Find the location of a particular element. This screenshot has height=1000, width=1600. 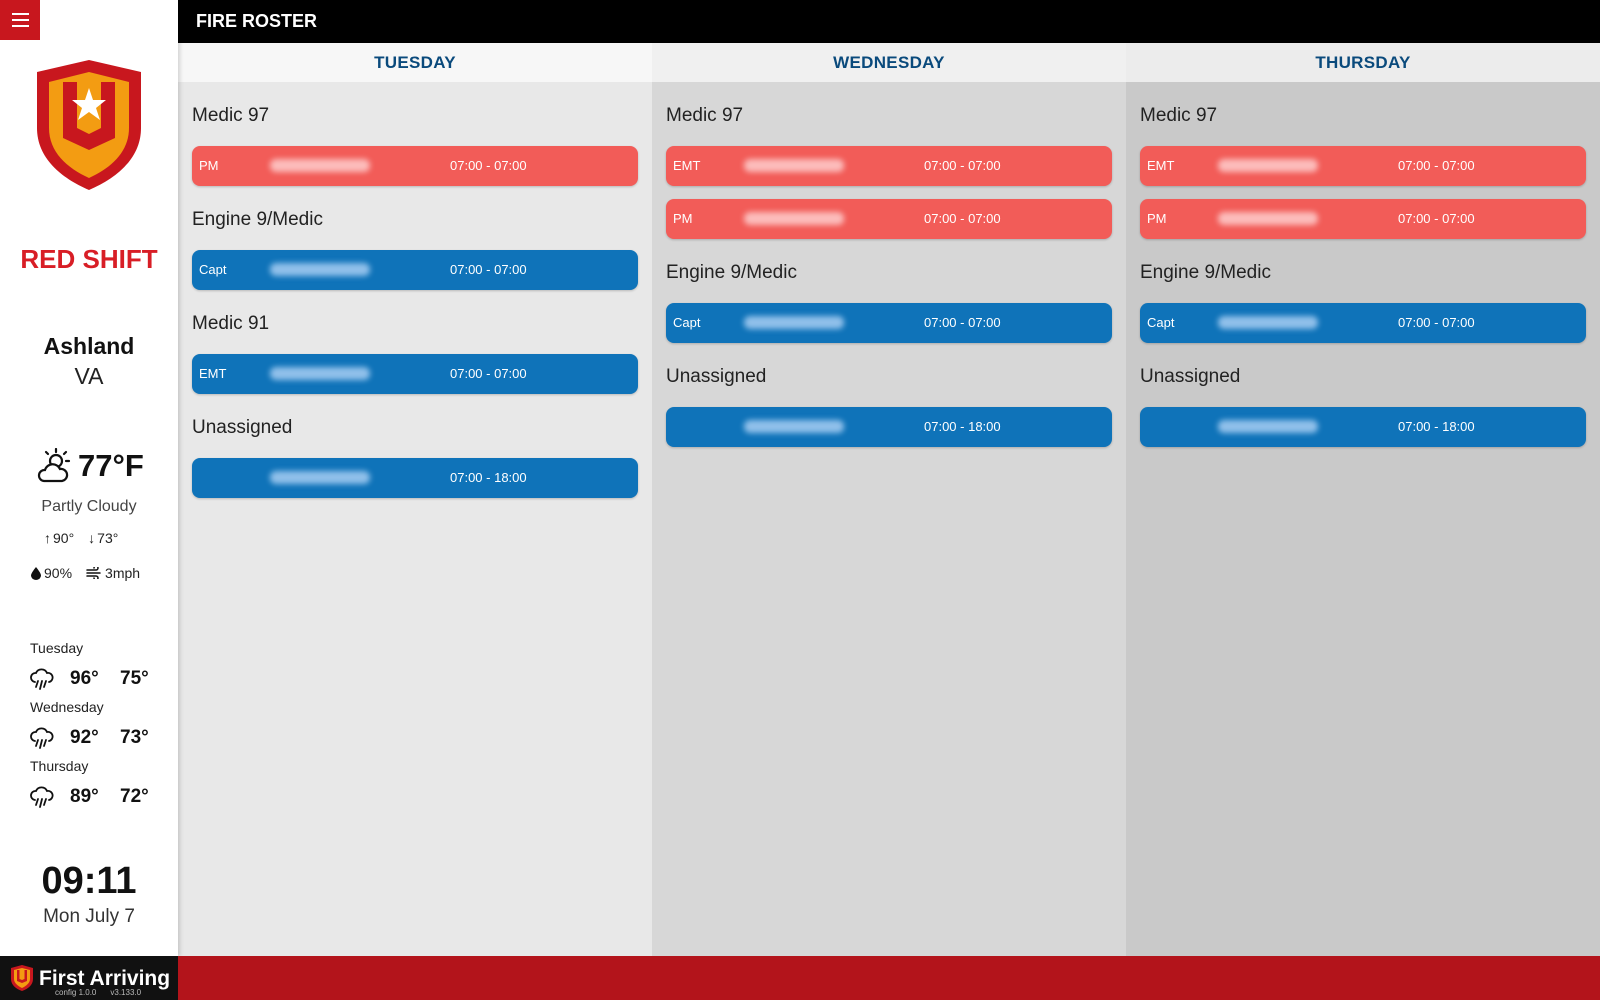

high-low: ↑ 90° ↓ 73° is located at coordinates (81, 538).